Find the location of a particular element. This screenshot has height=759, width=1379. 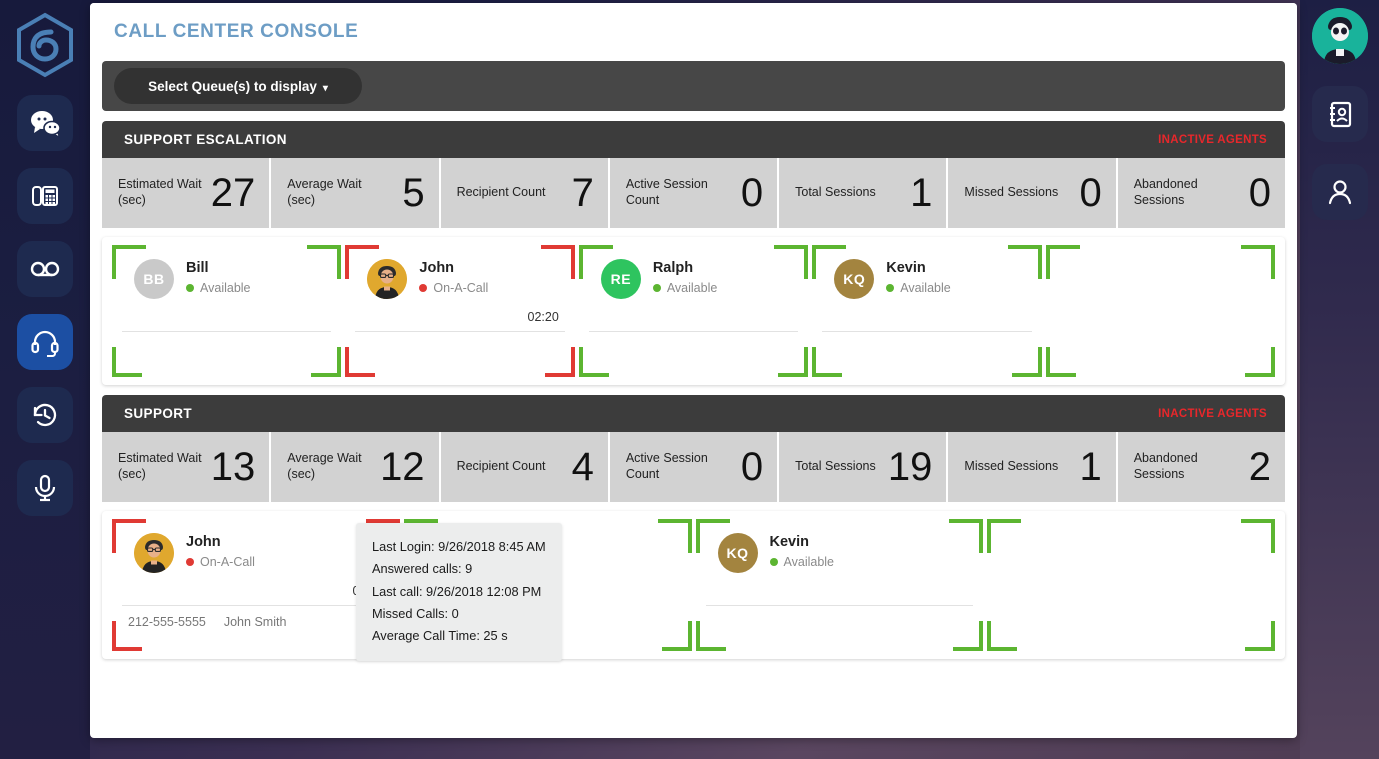

agent-meta: Ralph Available is located at coordinates (685, 277).